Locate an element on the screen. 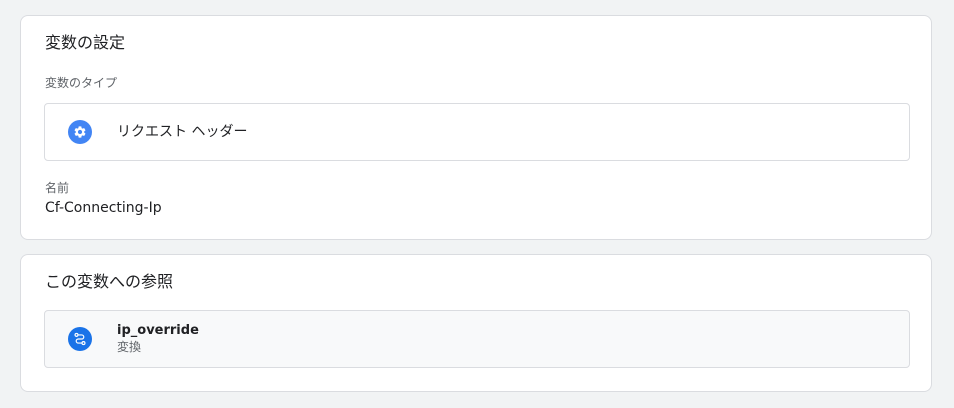  variable-type-label: 変数のタイプ is located at coordinates (81, 83).